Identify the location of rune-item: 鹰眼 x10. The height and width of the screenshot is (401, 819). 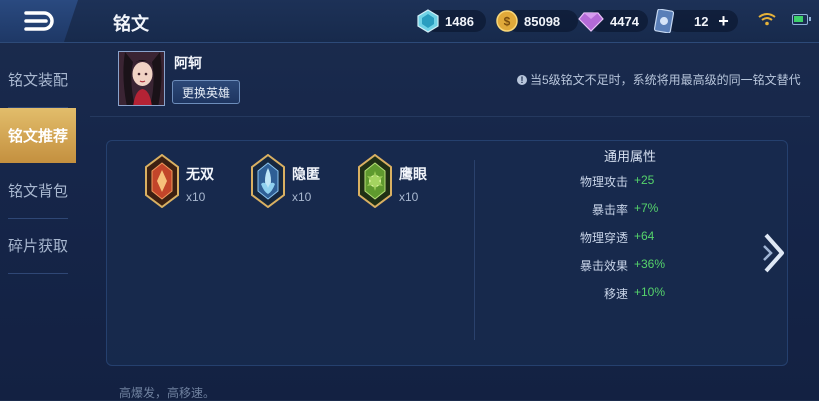
(392, 181).